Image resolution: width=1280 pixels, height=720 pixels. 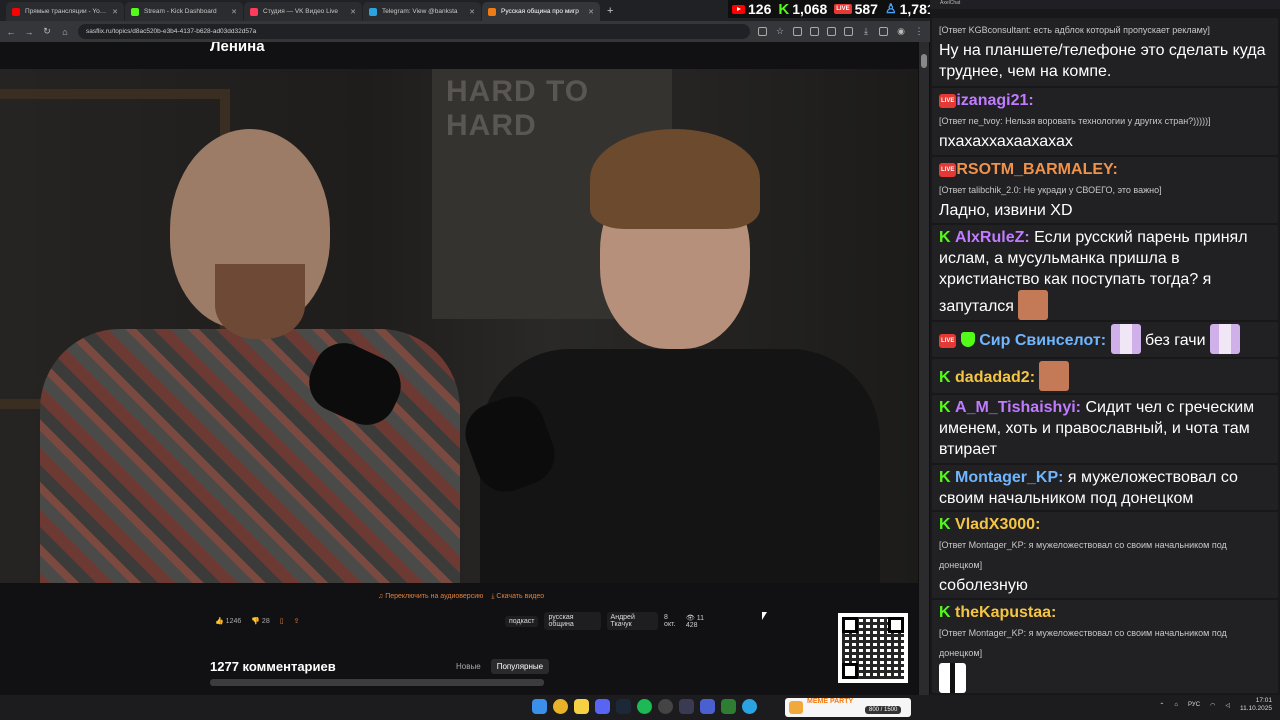 I want to click on profile-icon: ◉, so click(x=901, y=31).